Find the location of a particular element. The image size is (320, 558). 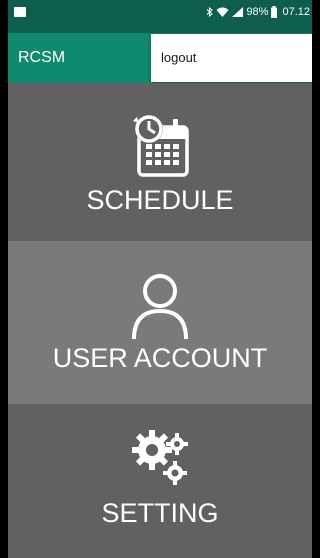

battery-percent: 98% is located at coordinates (257, 12).